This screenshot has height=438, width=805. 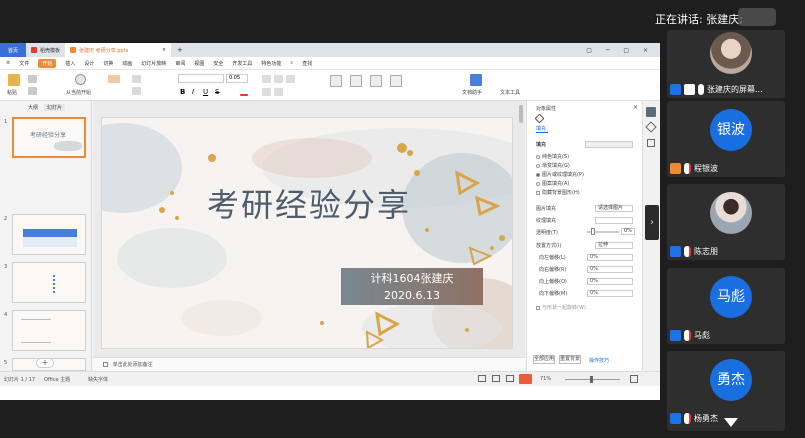 What do you see at coordinates (290, 79) in the screenshot?
I see `align-right-icon` at bounding box center [290, 79].